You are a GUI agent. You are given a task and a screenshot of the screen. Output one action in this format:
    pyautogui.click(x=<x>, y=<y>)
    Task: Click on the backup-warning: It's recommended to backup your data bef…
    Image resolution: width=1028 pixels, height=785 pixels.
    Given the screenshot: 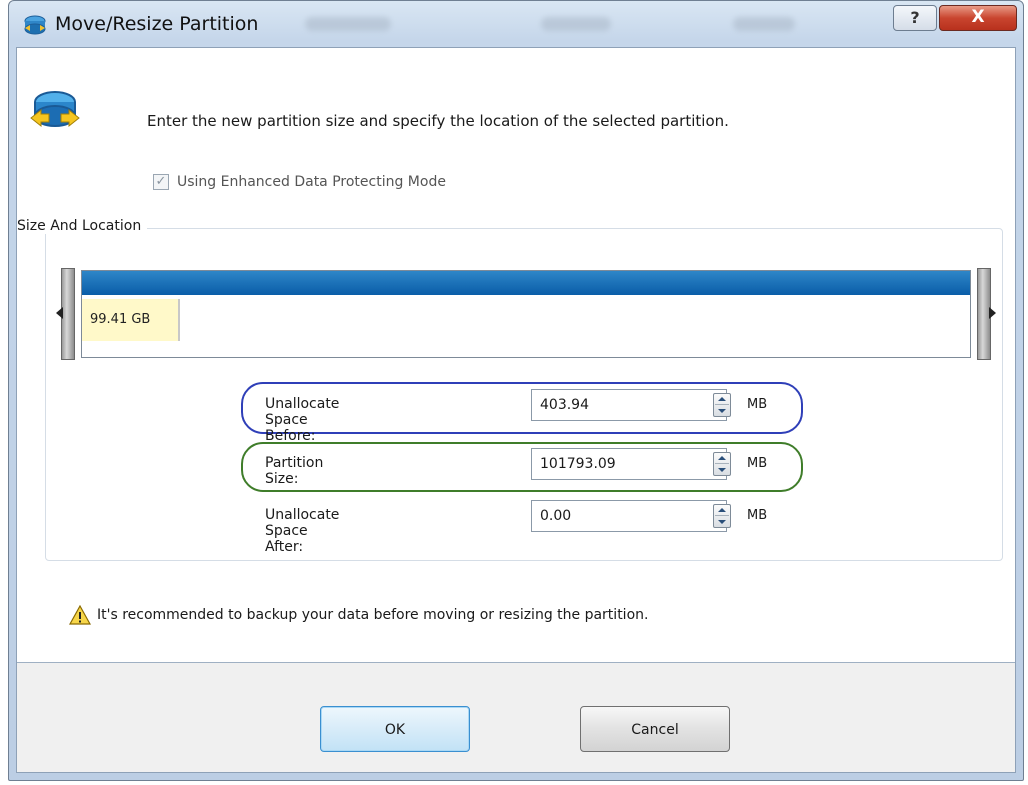 What is the action you would take?
    pyautogui.click(x=358, y=615)
    